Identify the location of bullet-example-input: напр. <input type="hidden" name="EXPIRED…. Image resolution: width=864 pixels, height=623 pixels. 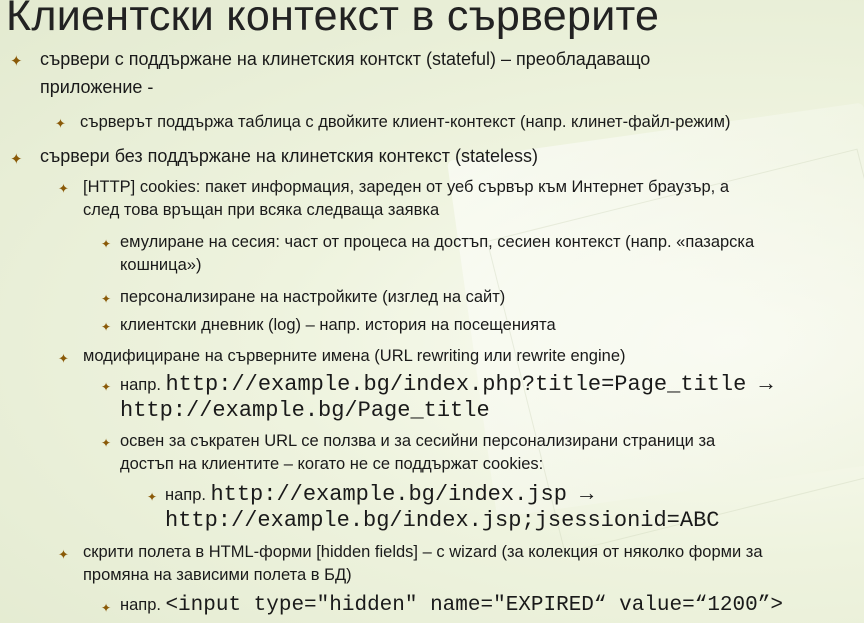
(451, 606).